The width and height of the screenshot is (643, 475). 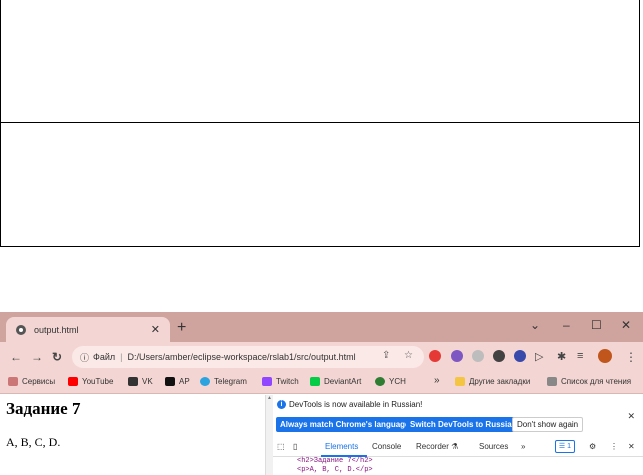 I want to click on youtube-icon, so click(x=73, y=381).